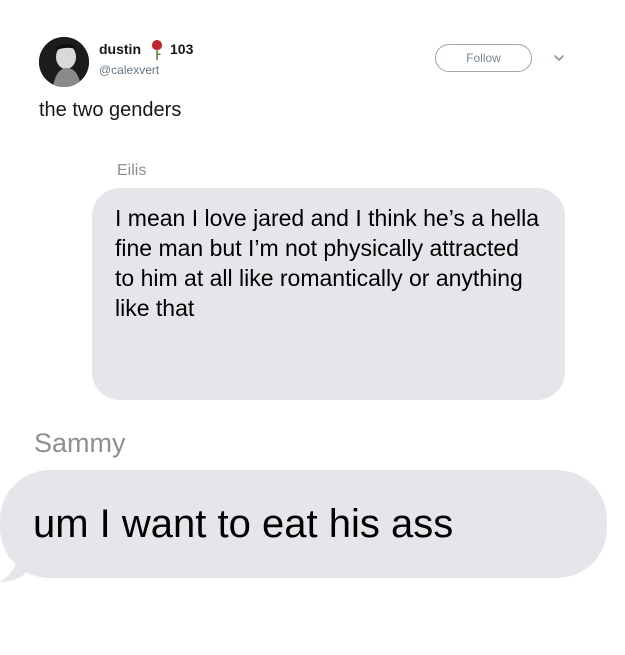 The image size is (625, 655). What do you see at coordinates (559, 58) in the screenshot?
I see `chevron-down-icon` at bounding box center [559, 58].